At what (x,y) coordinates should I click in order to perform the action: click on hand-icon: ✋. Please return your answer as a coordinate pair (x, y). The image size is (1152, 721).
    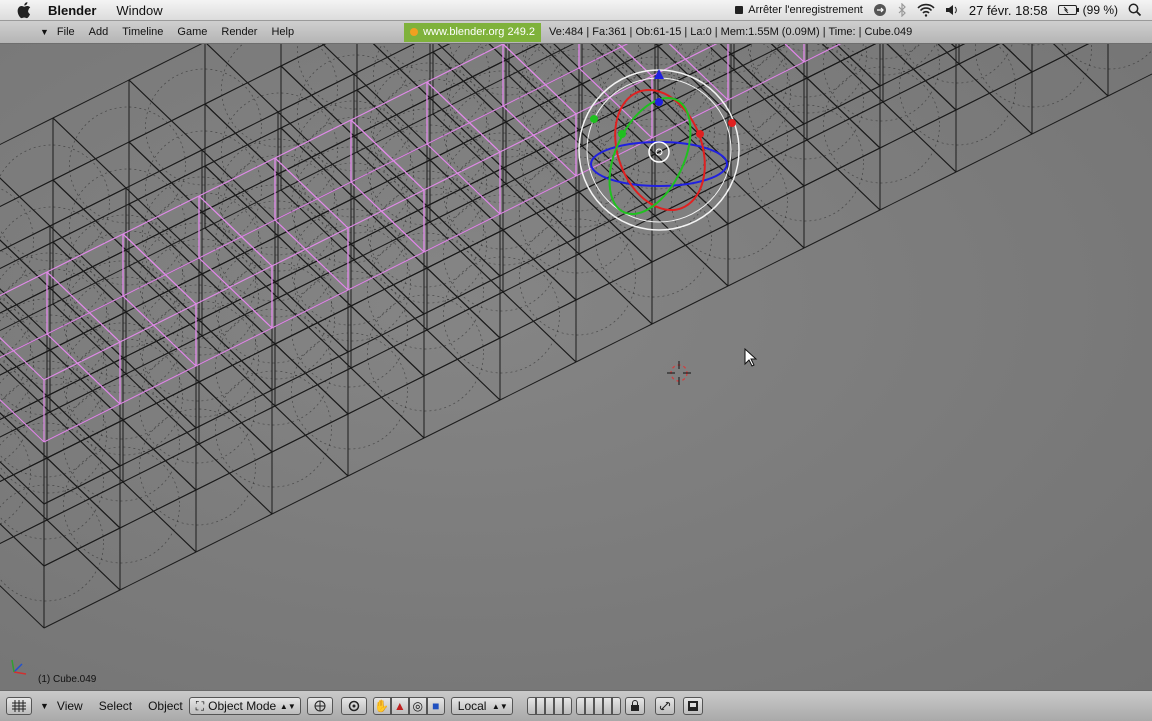
    Looking at the image, I should click on (381, 706).